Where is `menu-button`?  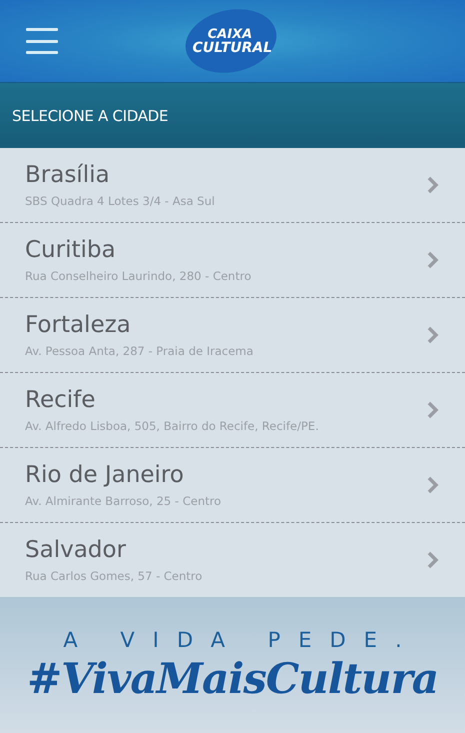
menu-button is located at coordinates (42, 41).